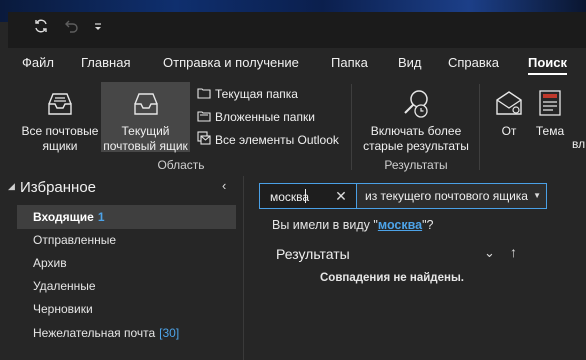 The image size is (586, 360). What do you see at coordinates (410, 63) in the screenshot?
I see `tab-view: Вид` at bounding box center [410, 63].